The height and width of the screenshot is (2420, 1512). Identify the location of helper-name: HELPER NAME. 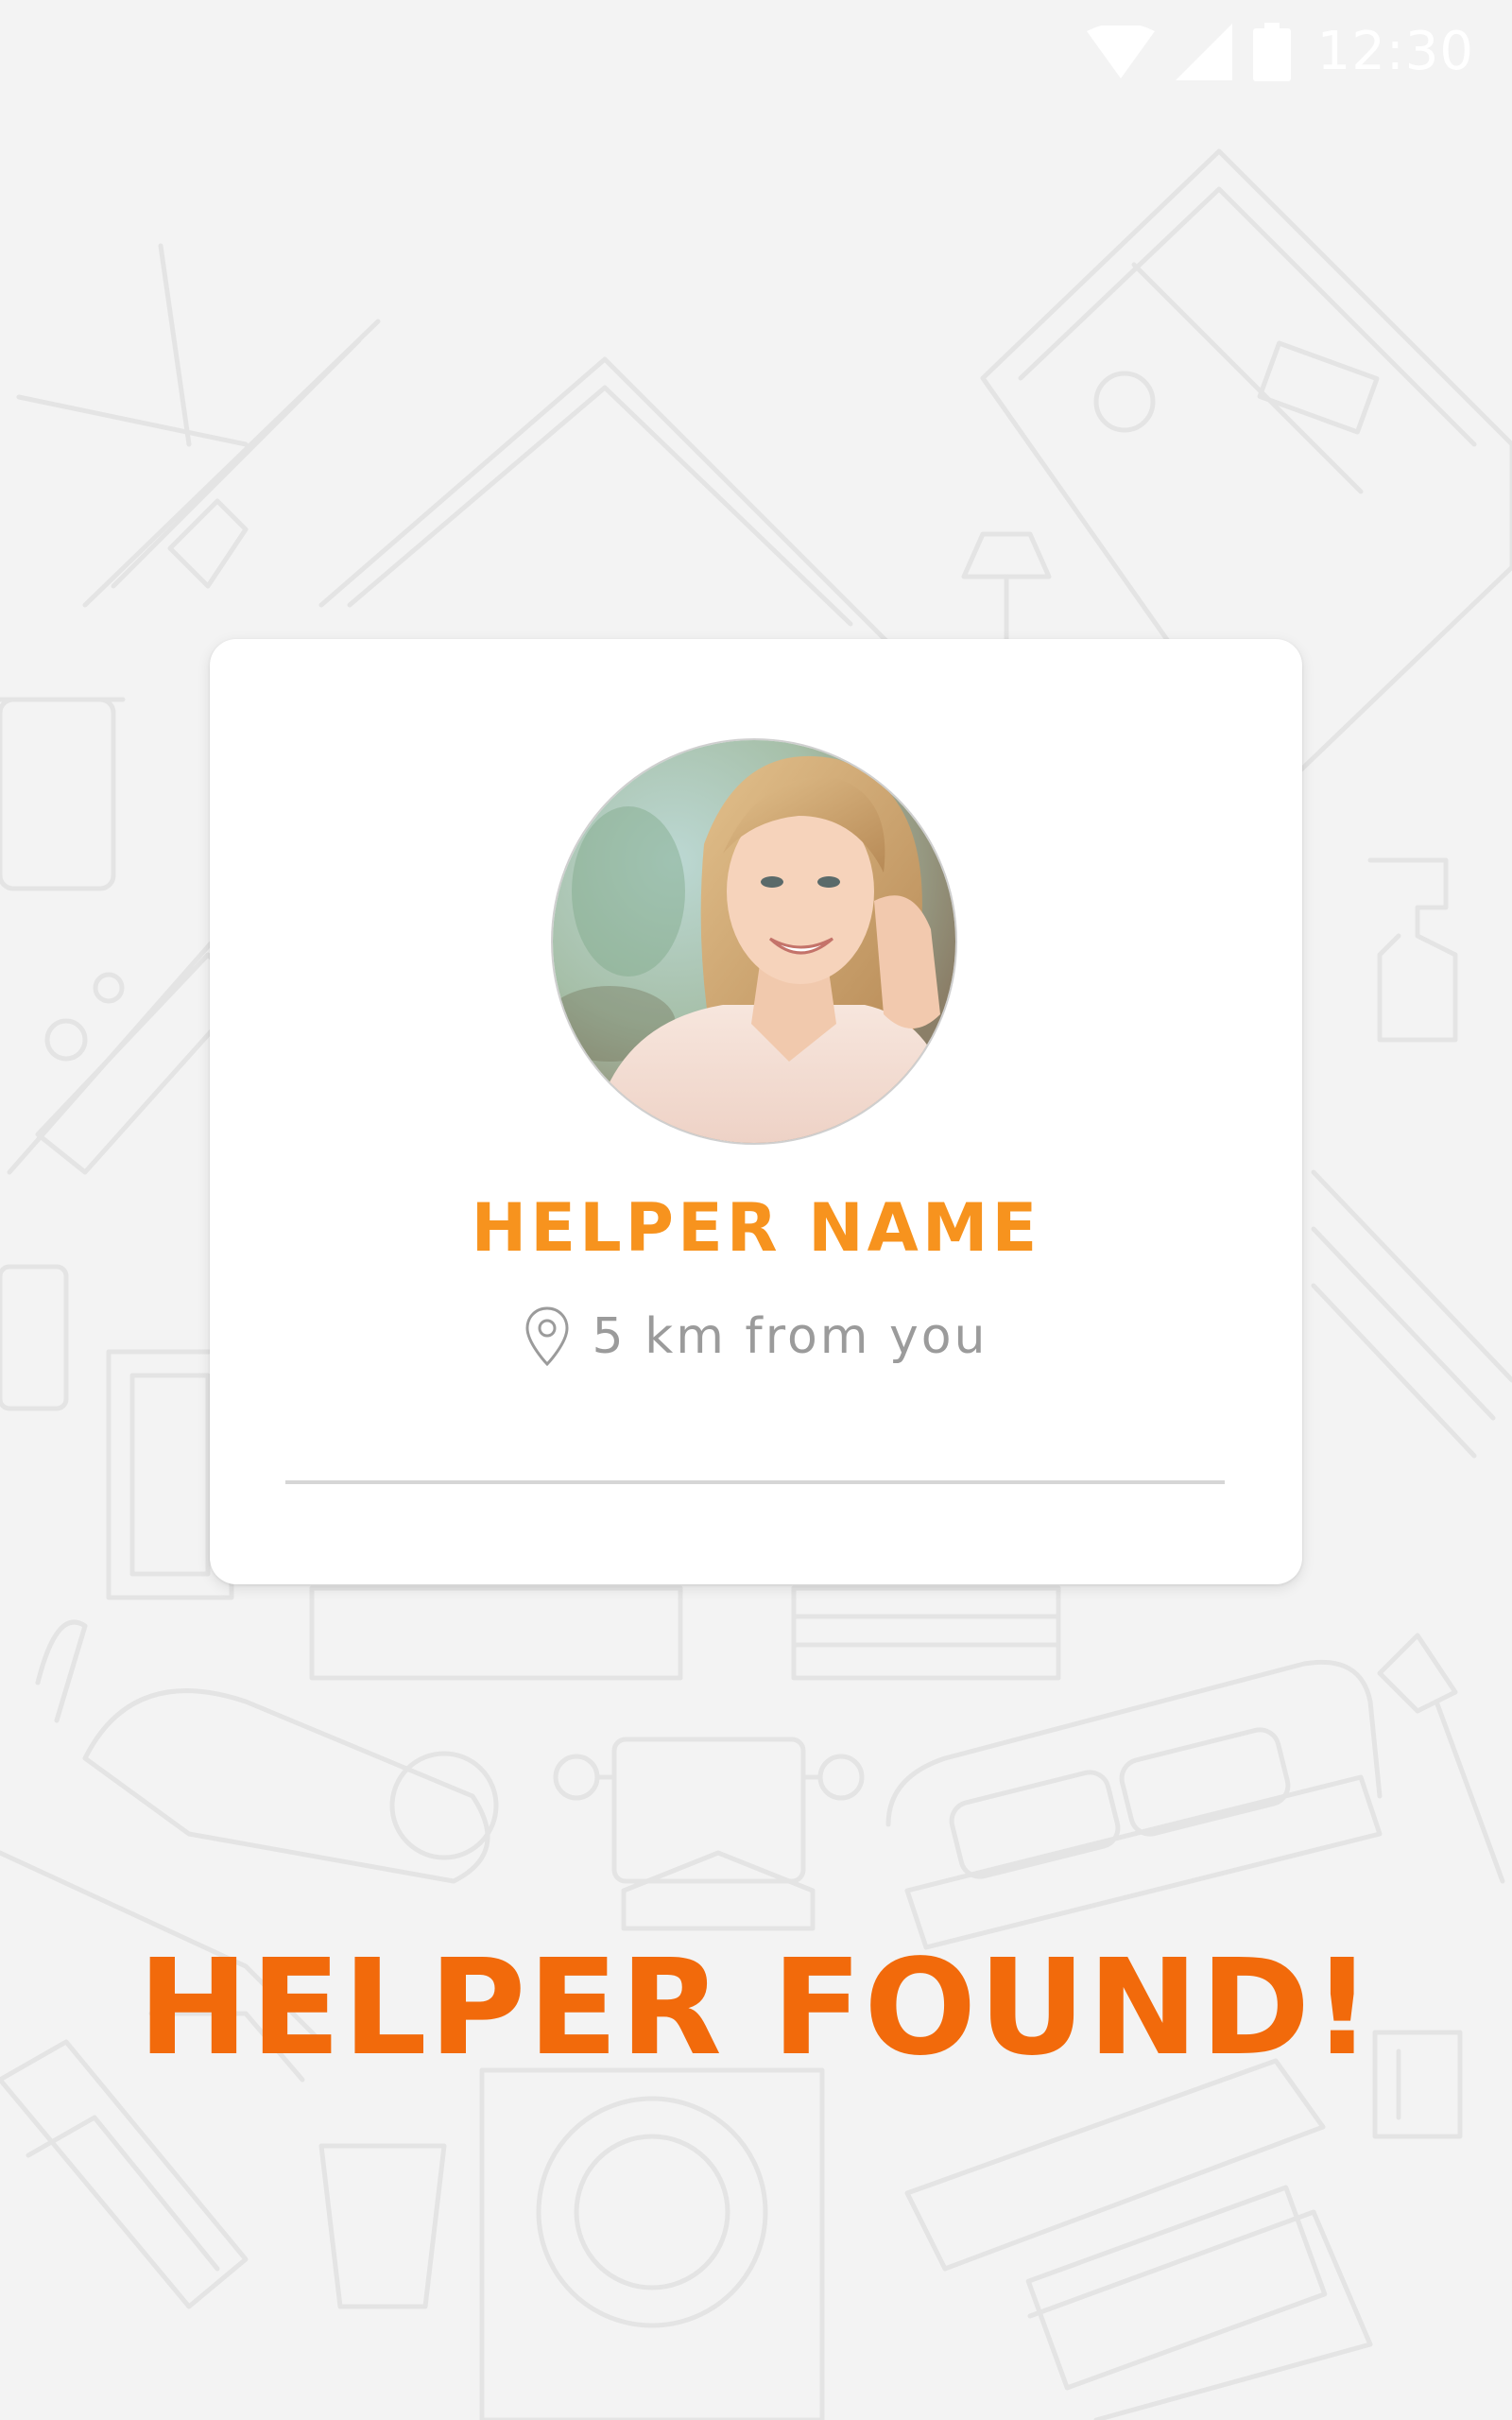
(756, 1228).